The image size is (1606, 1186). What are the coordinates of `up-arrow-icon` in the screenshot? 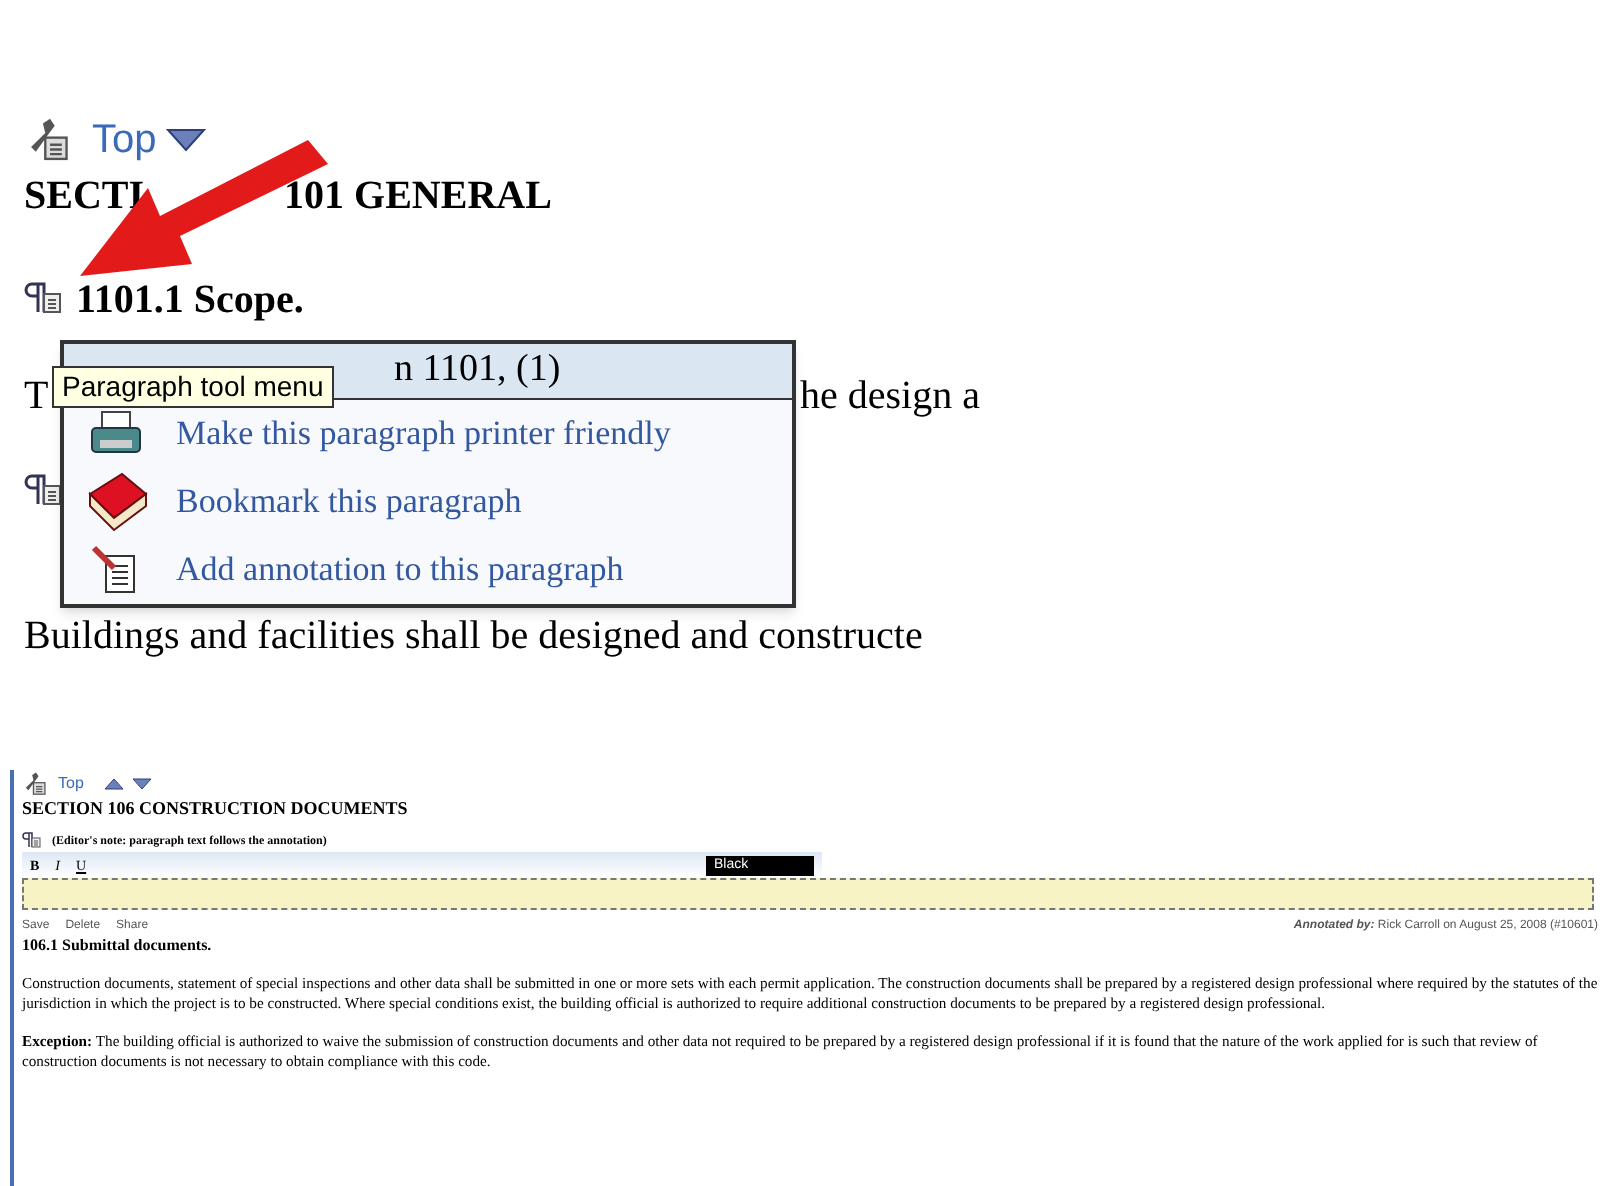 It's located at (113, 784).